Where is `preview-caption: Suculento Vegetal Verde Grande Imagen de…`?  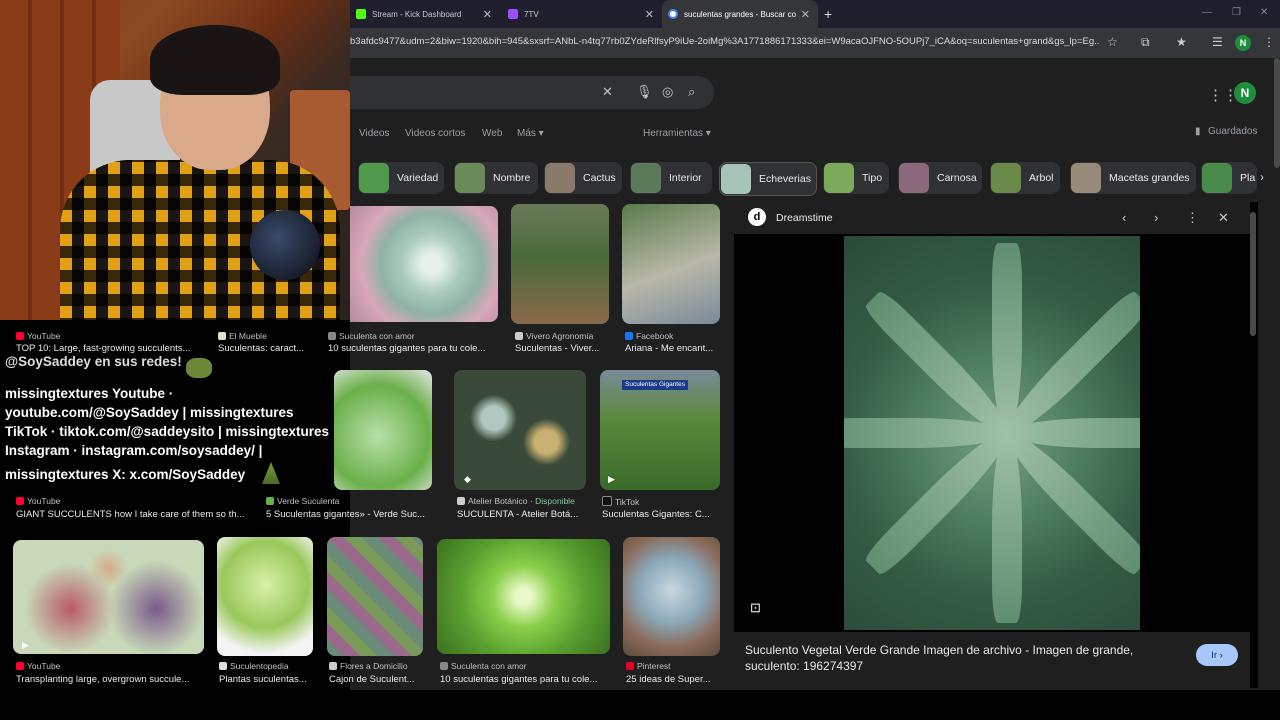
preview-caption: Suculento Vegetal Verde Grande Imagen de… is located at coordinates (955, 658).